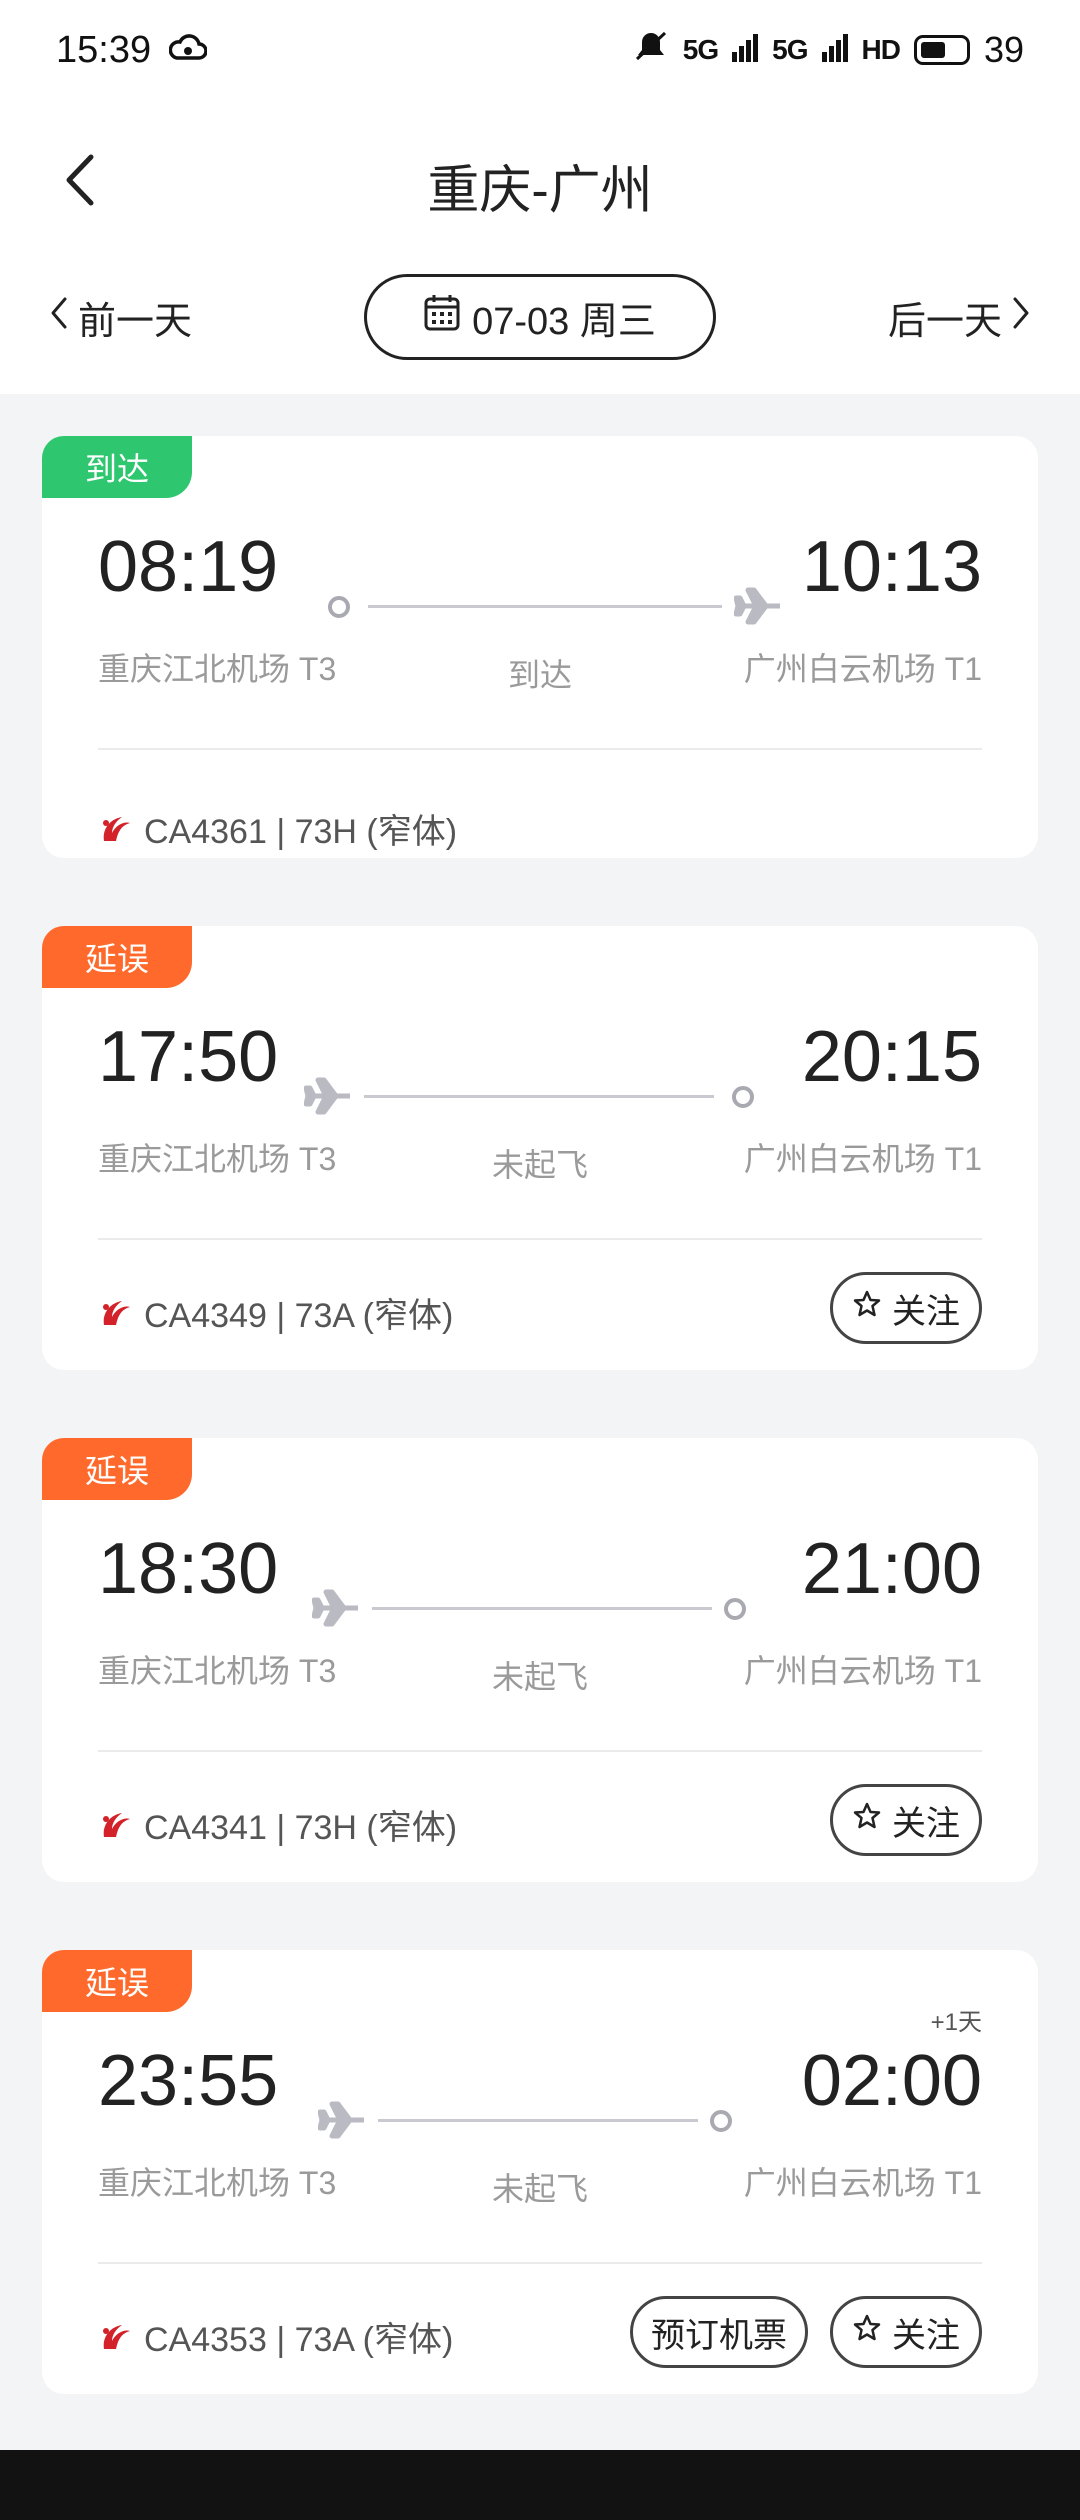 Image resolution: width=1080 pixels, height=2520 pixels. Describe the element at coordinates (299, 1316) in the screenshot. I see `flight-number: CA4349 | 73A (窄体)` at that location.